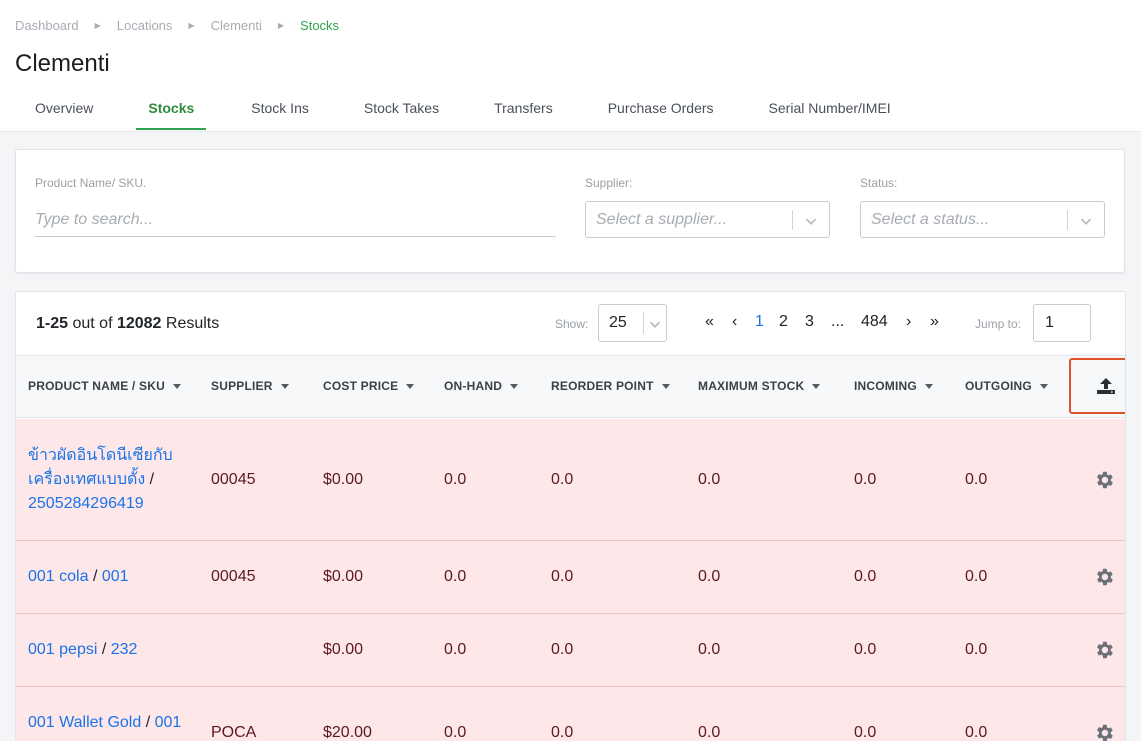 This screenshot has height=741, width=1141. Describe the element at coordinates (91, 183) in the screenshot. I see `product-search-label: Product Name/ SKU.` at that location.